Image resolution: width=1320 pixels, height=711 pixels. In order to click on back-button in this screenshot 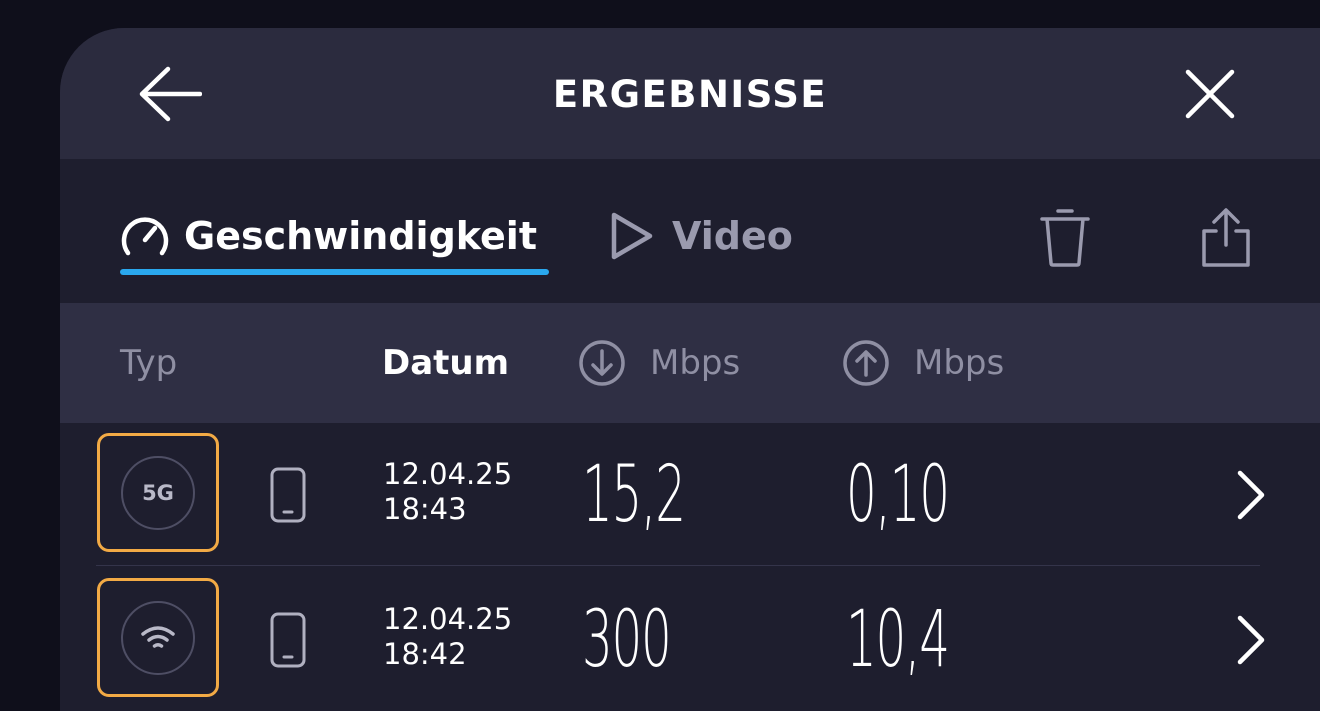, I will do `click(170, 94)`.